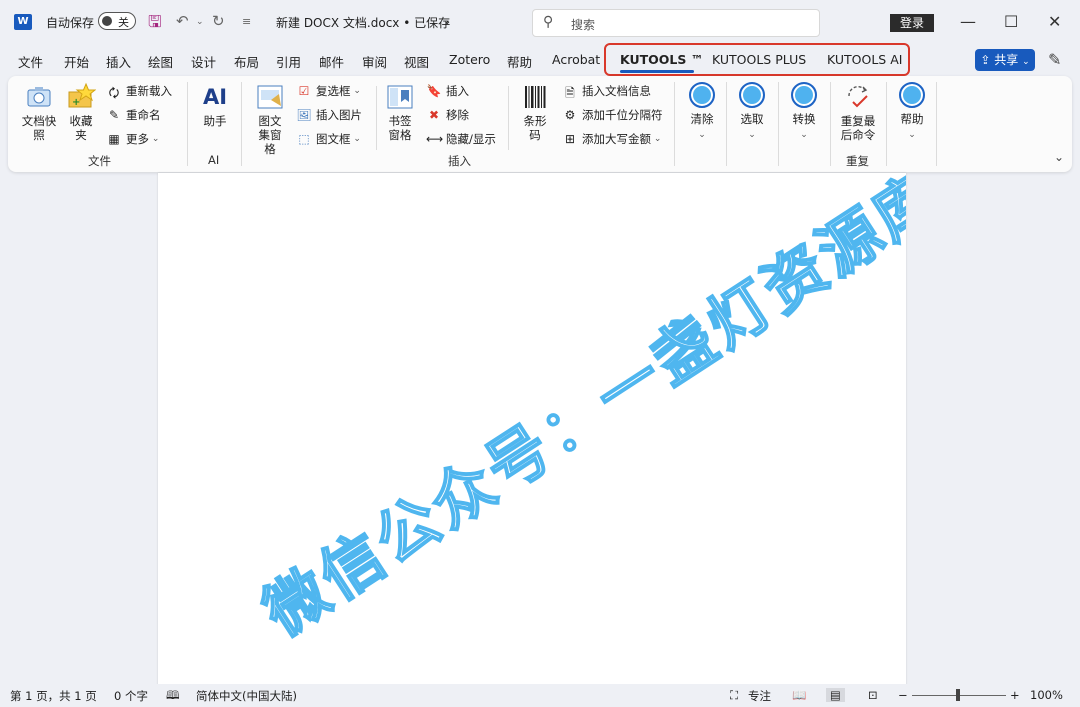 The width and height of the screenshot is (1080, 707). What do you see at coordinates (583, 24) in the screenshot?
I see `search-input: 搜索` at bounding box center [583, 24].